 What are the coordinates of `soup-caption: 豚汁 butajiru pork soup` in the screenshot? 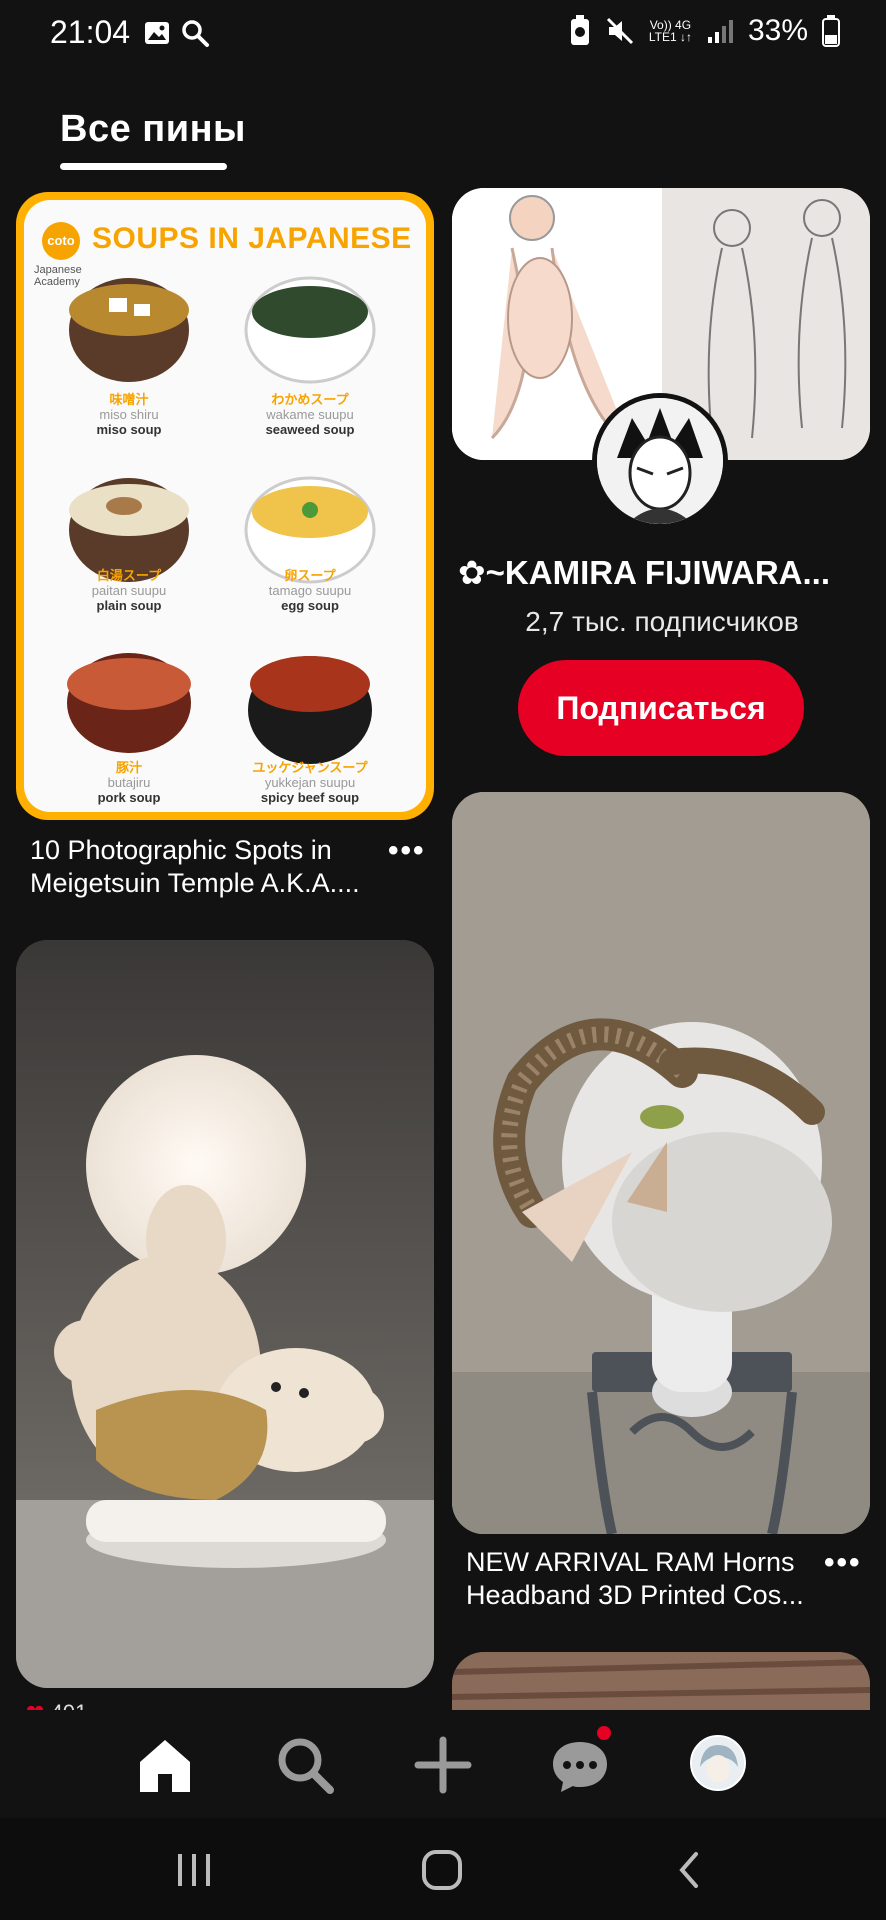 It's located at (129, 782).